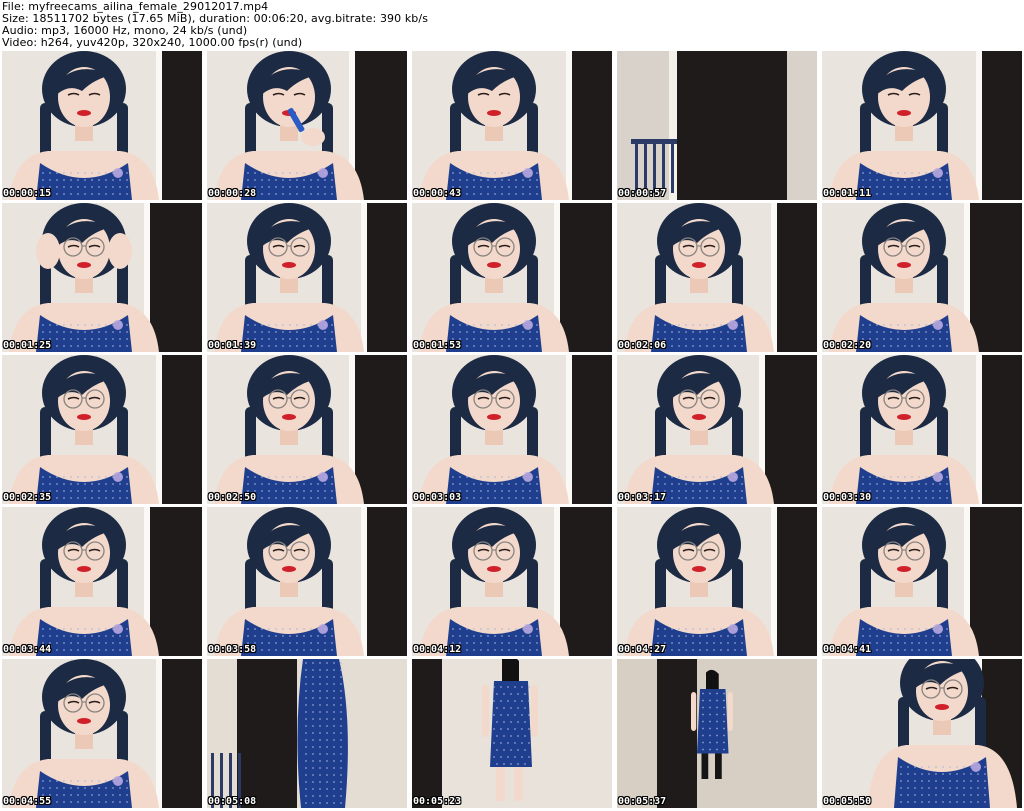 The height and width of the screenshot is (811, 1024). I want to click on video-thumbnail: 00:02:06, so click(717, 277).